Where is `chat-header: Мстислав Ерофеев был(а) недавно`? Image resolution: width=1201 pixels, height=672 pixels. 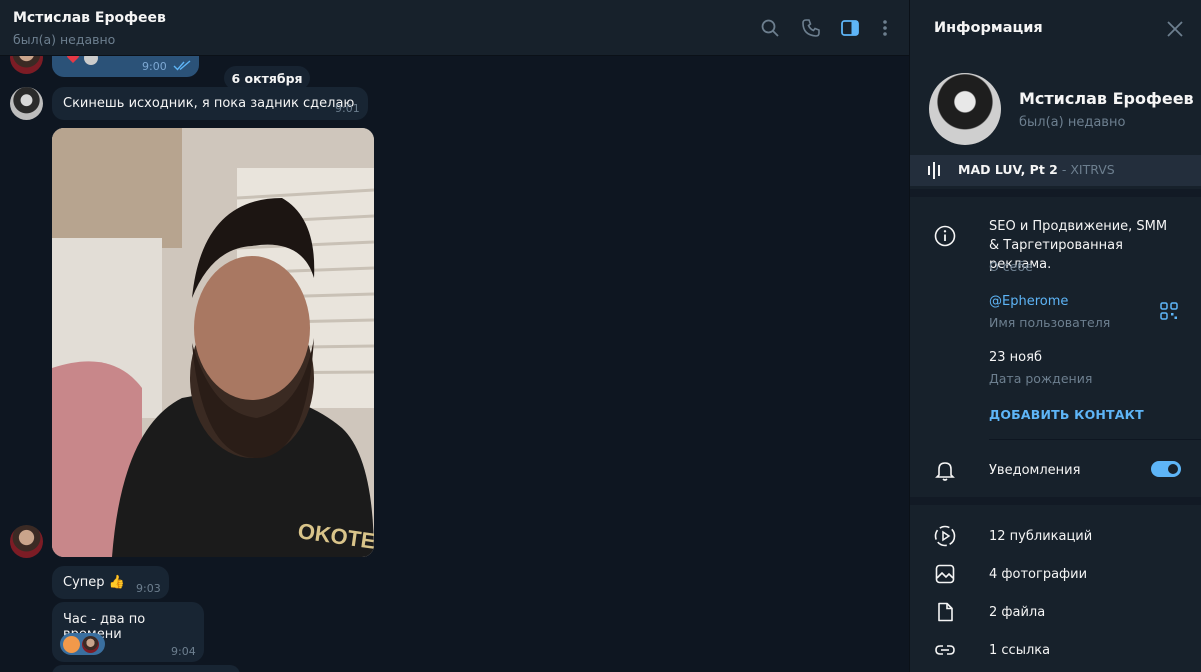 chat-header: Мстислав Ерофеев был(а) недавно is located at coordinates (454, 28).